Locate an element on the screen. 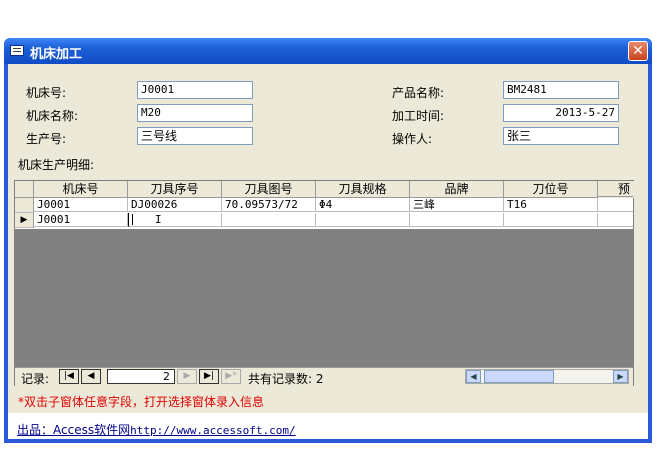 The width and height of the screenshot is (660, 476). production-no-field: 三号线 is located at coordinates (195, 136).